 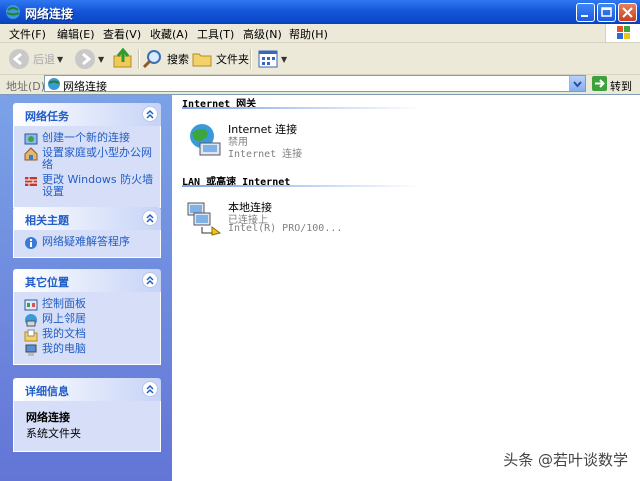 What do you see at coordinates (31, 305) in the screenshot?
I see `control-panel-icon` at bounding box center [31, 305].